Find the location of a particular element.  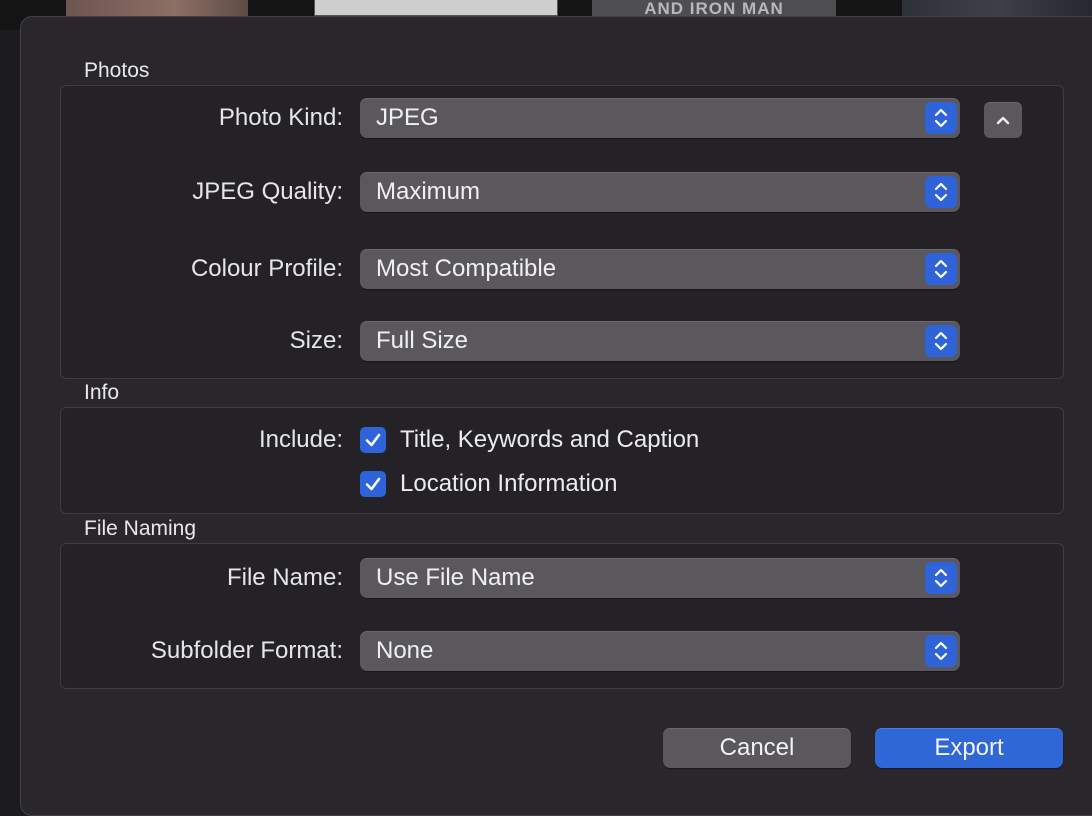

location-information-checkbox is located at coordinates (373, 484).